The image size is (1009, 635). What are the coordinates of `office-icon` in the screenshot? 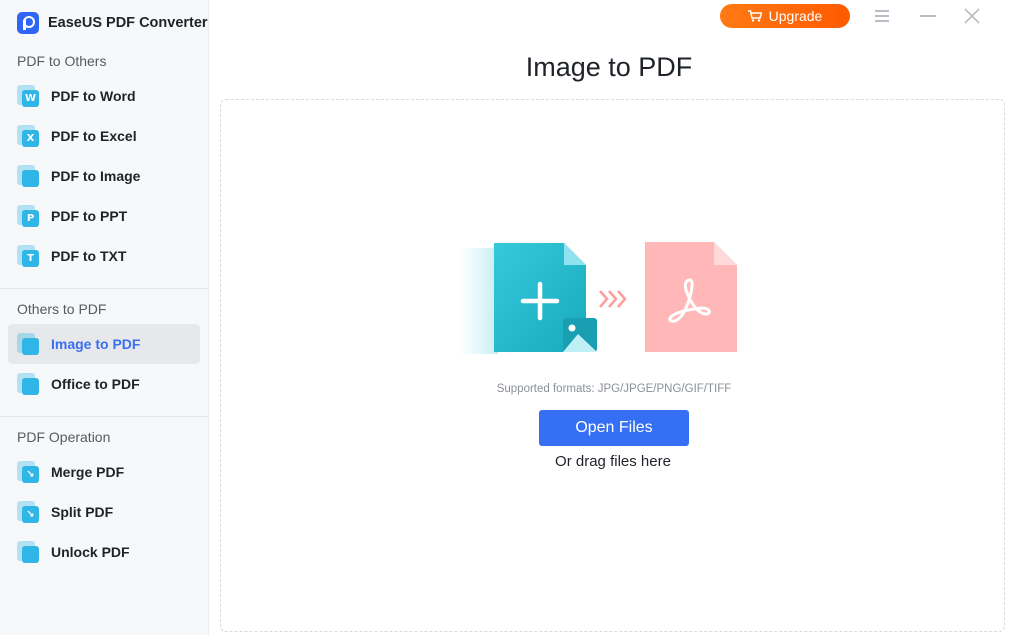 It's located at (28, 384).